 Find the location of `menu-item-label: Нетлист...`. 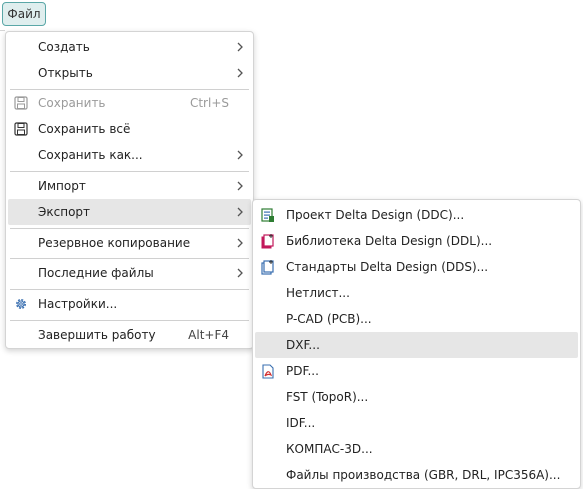

menu-item-label: Нетлист... is located at coordinates (318, 293).